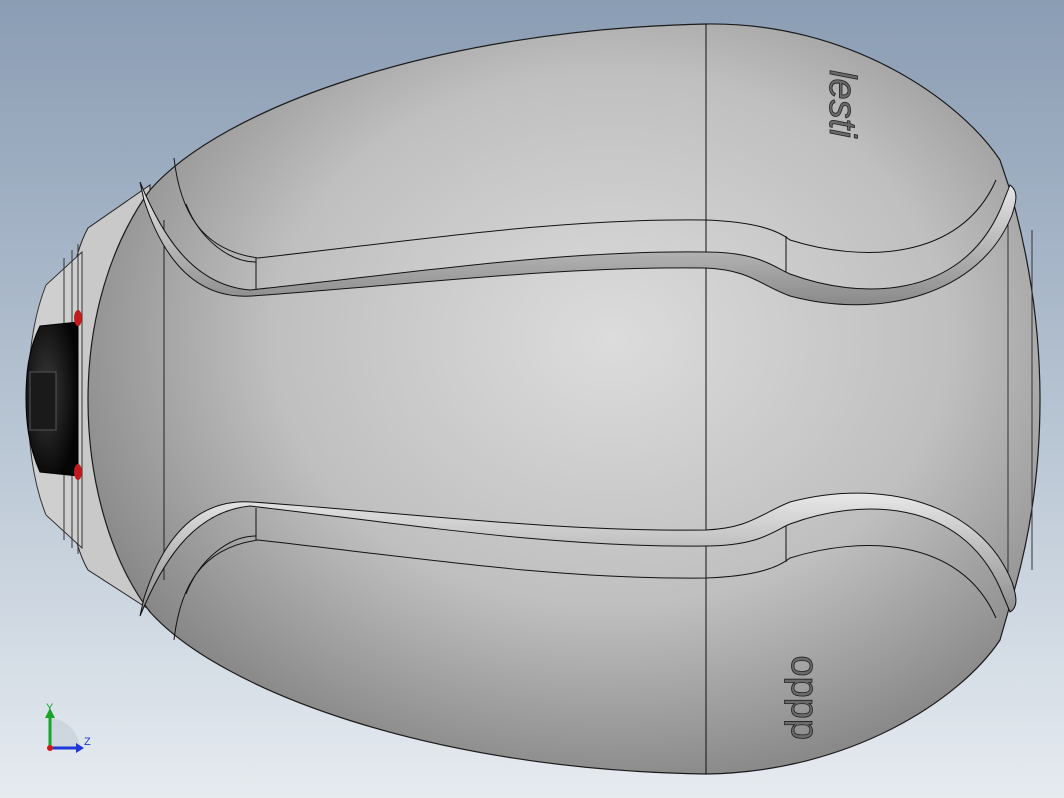 The width and height of the screenshot is (1064, 798). What do you see at coordinates (800, 697) in the screenshot?
I see `engraved-text-bottom: dddo` at bounding box center [800, 697].